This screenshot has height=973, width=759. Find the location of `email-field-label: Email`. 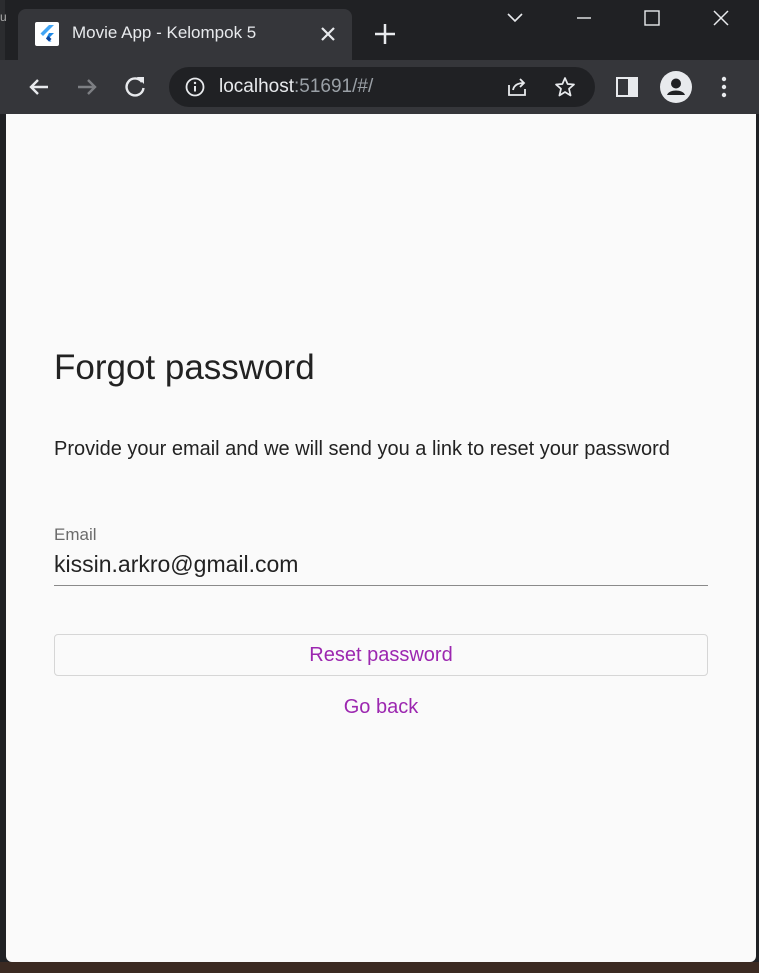

email-field-label: Email is located at coordinates (75, 534).